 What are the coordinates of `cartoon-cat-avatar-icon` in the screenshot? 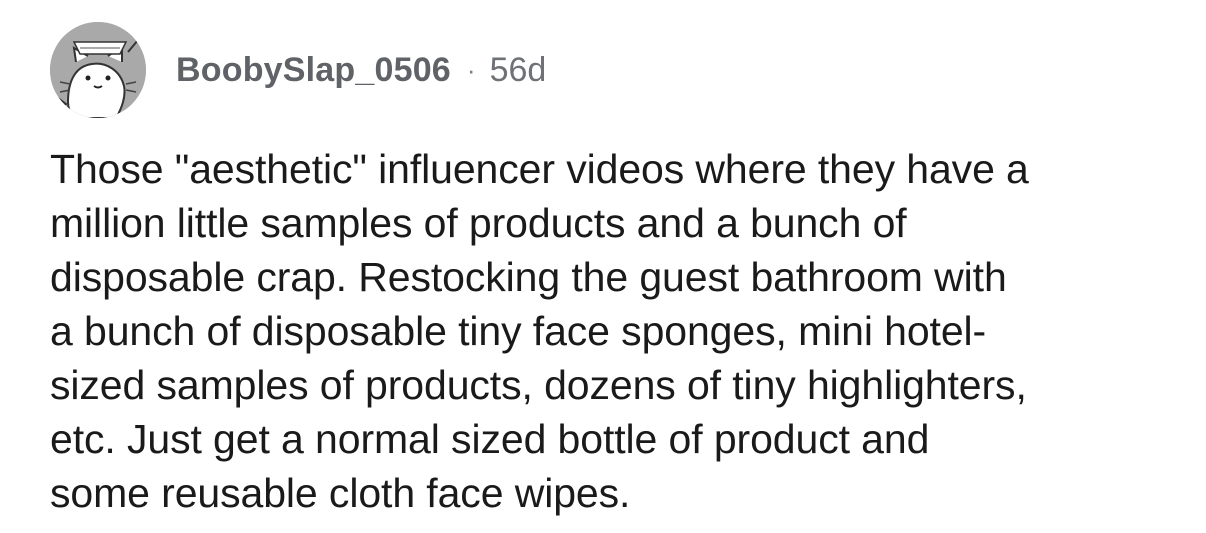 It's located at (98, 70).